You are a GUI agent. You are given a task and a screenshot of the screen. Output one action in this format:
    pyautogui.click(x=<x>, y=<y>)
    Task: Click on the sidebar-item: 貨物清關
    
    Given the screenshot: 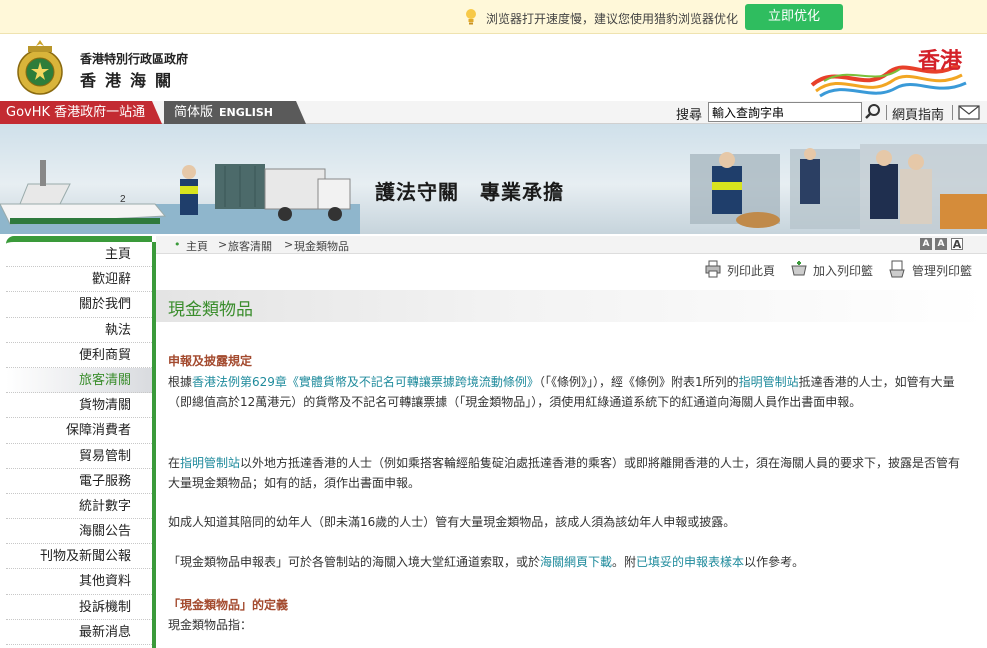 What is the action you would take?
    pyautogui.click(x=79, y=406)
    